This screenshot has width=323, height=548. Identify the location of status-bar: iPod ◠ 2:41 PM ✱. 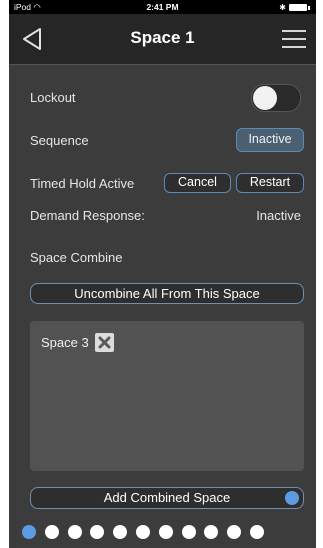
(162, 7).